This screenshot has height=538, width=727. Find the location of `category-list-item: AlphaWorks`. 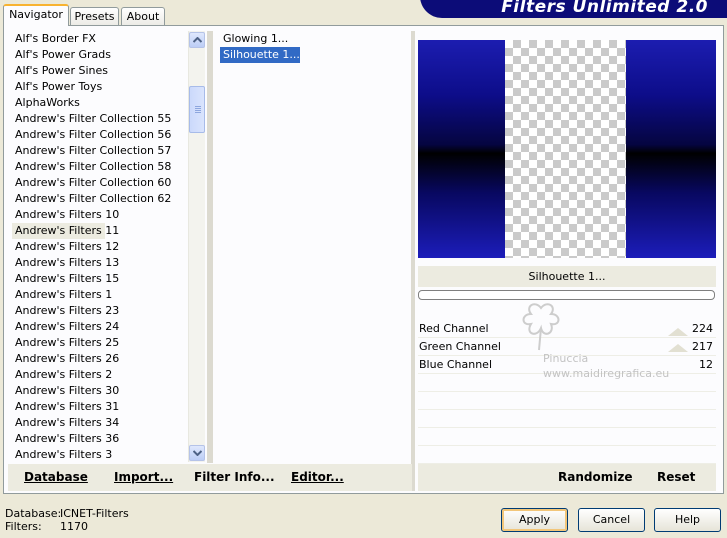

category-list-item: AlphaWorks is located at coordinates (100, 103).